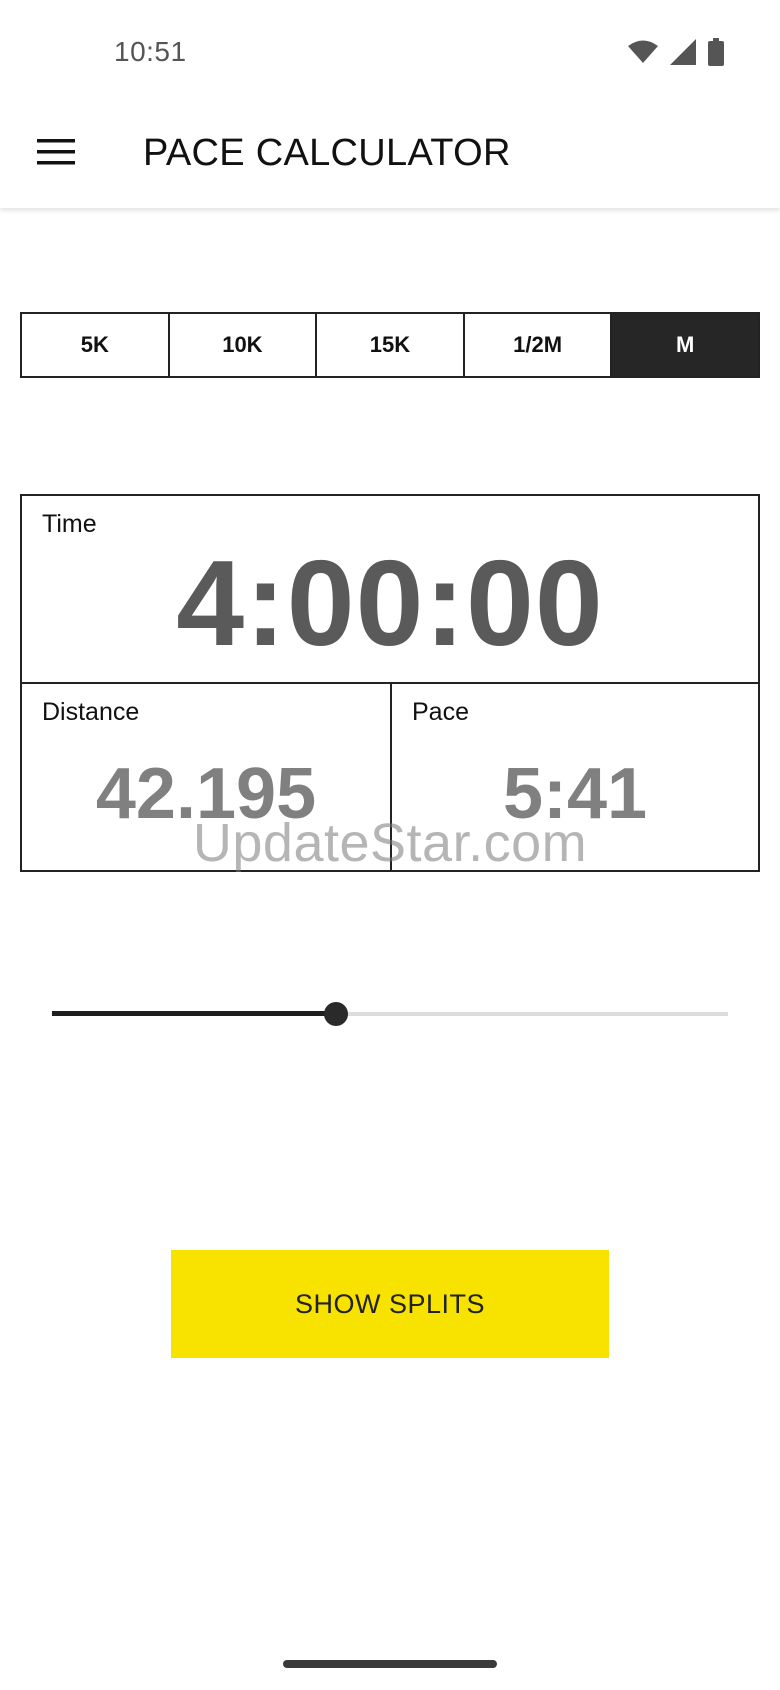 The width and height of the screenshot is (780, 1690). What do you see at coordinates (390, 1014) in the screenshot?
I see `time-slider` at bounding box center [390, 1014].